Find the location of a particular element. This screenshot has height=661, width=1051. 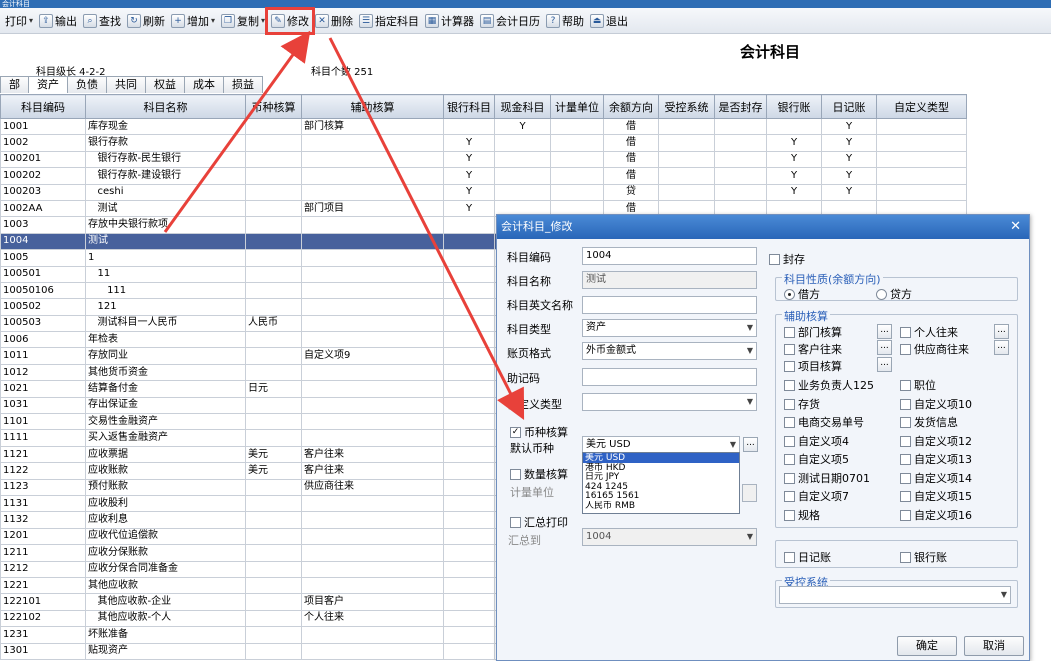

currency-checkbox: ✓ 币种核算 is located at coordinates (539, 432).